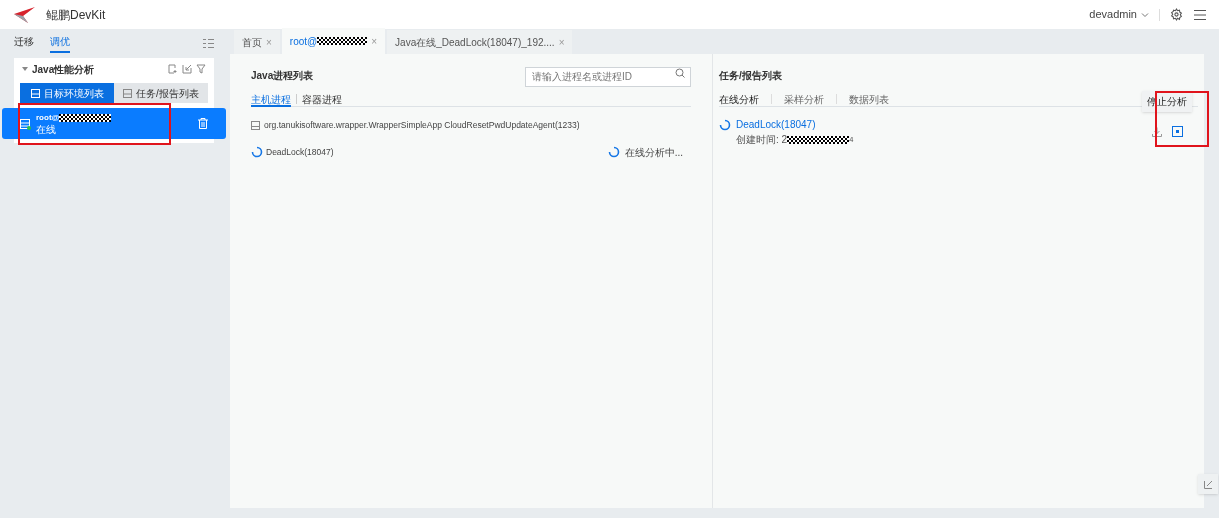 Image resolution: width=1219 pixels, height=518 pixels. Describe the element at coordinates (804, 99) in the screenshot. I see `task-tab: 采样分析` at that location.